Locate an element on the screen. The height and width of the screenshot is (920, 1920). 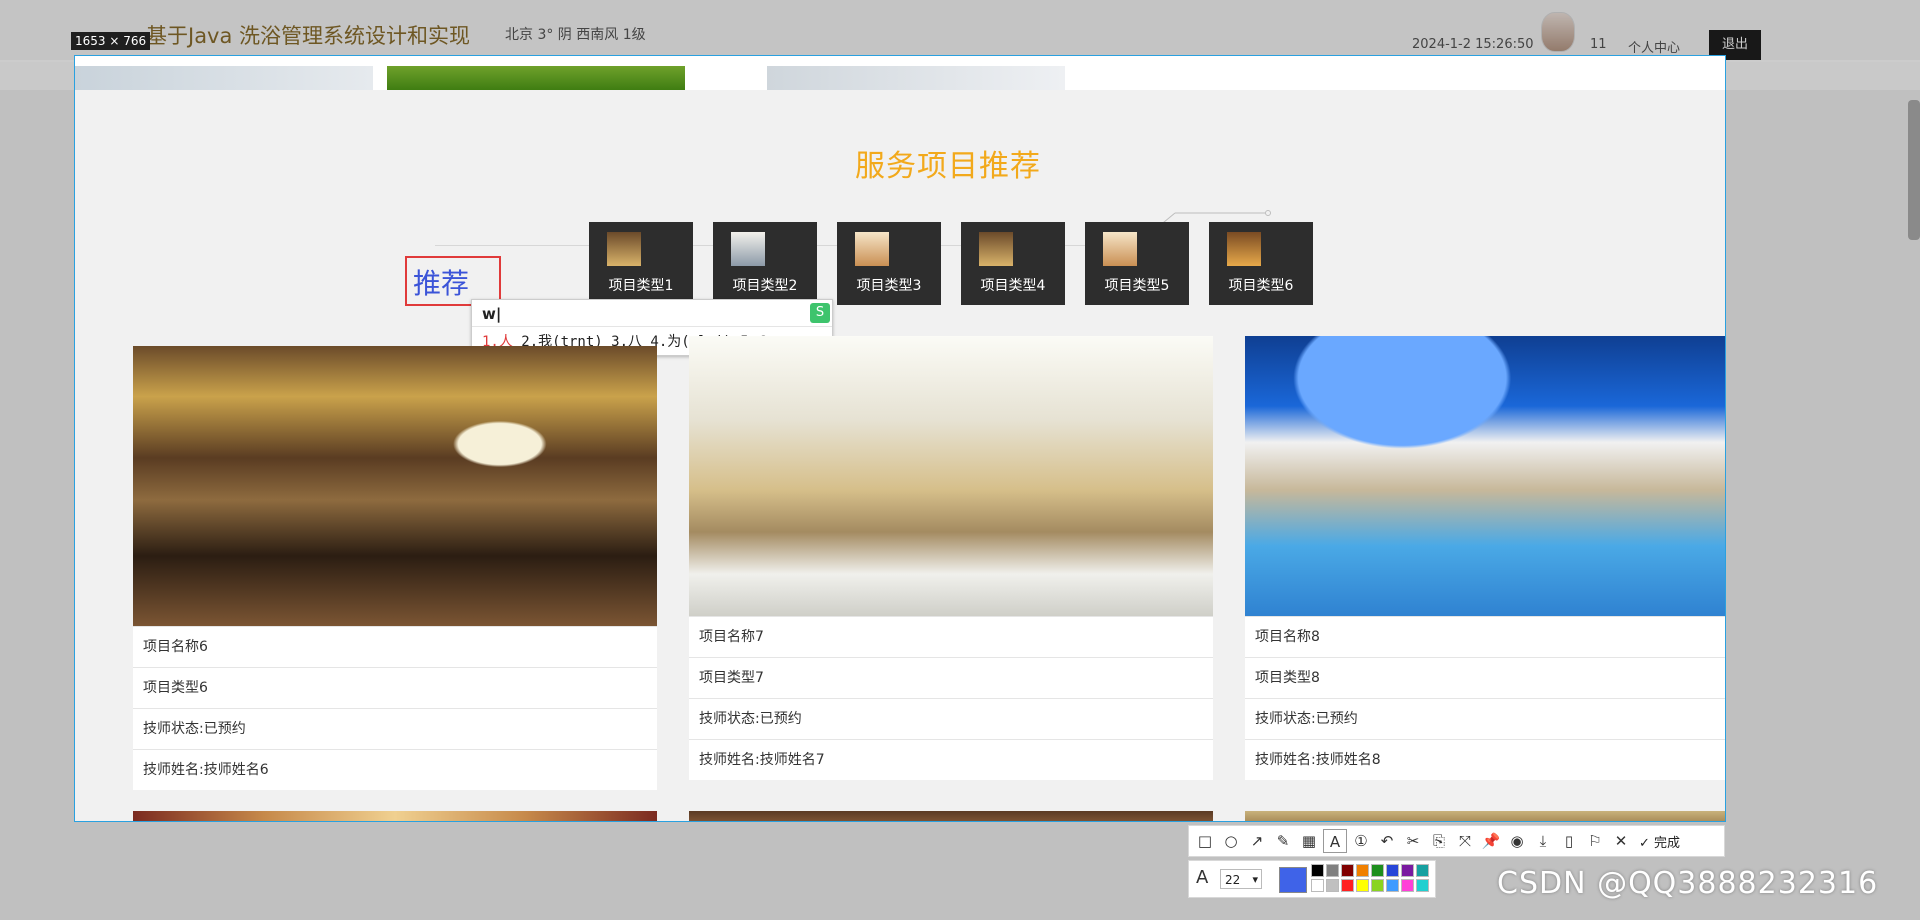
screenshot-toolbar: □ ○ ↗ ✎ ▦ A ① ↶ ✂ ⎘ ⤧ 📌 ◉ ⤓ ▯ ⚐ ✕ ✓ 完成 is located at coordinates (1456, 841).